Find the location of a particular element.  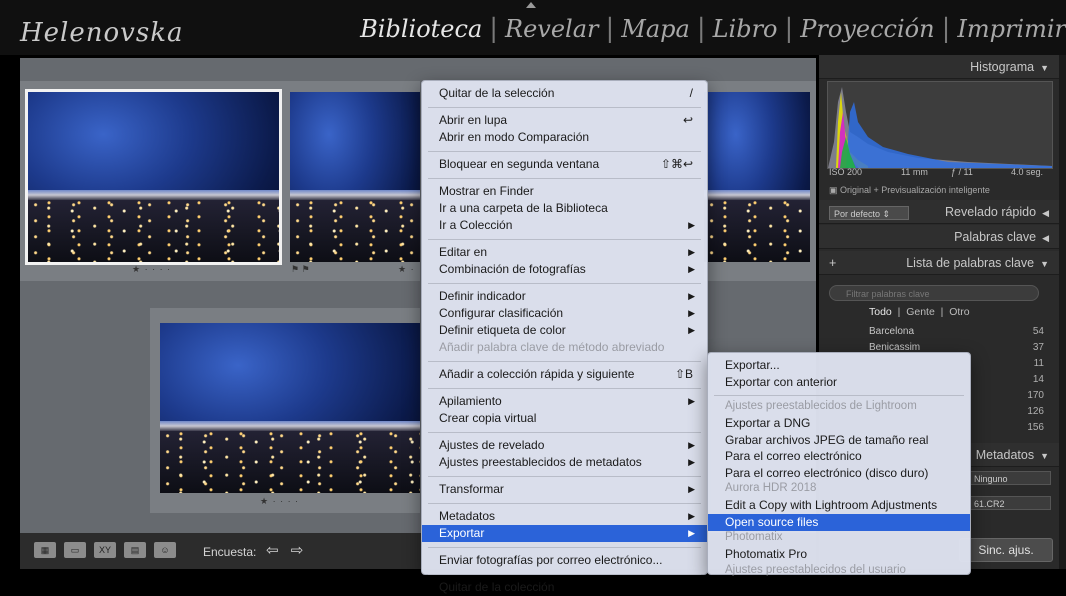

module-proyeccion: Proyección is located at coordinates (867, 29).